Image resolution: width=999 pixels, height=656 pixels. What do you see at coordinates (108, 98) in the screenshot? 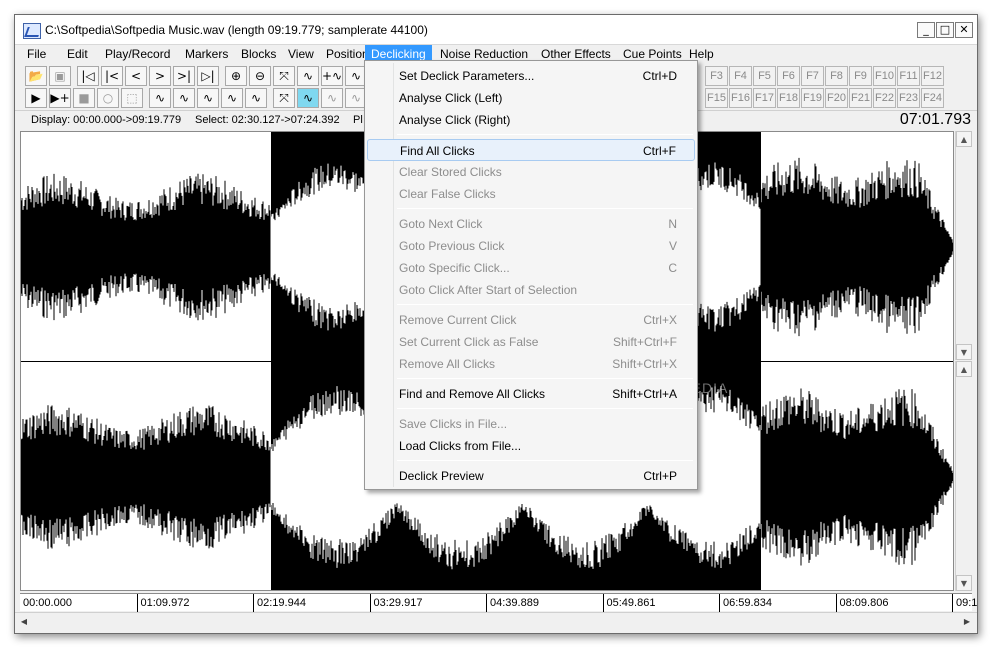
I see `record-icon: ○` at bounding box center [108, 98].